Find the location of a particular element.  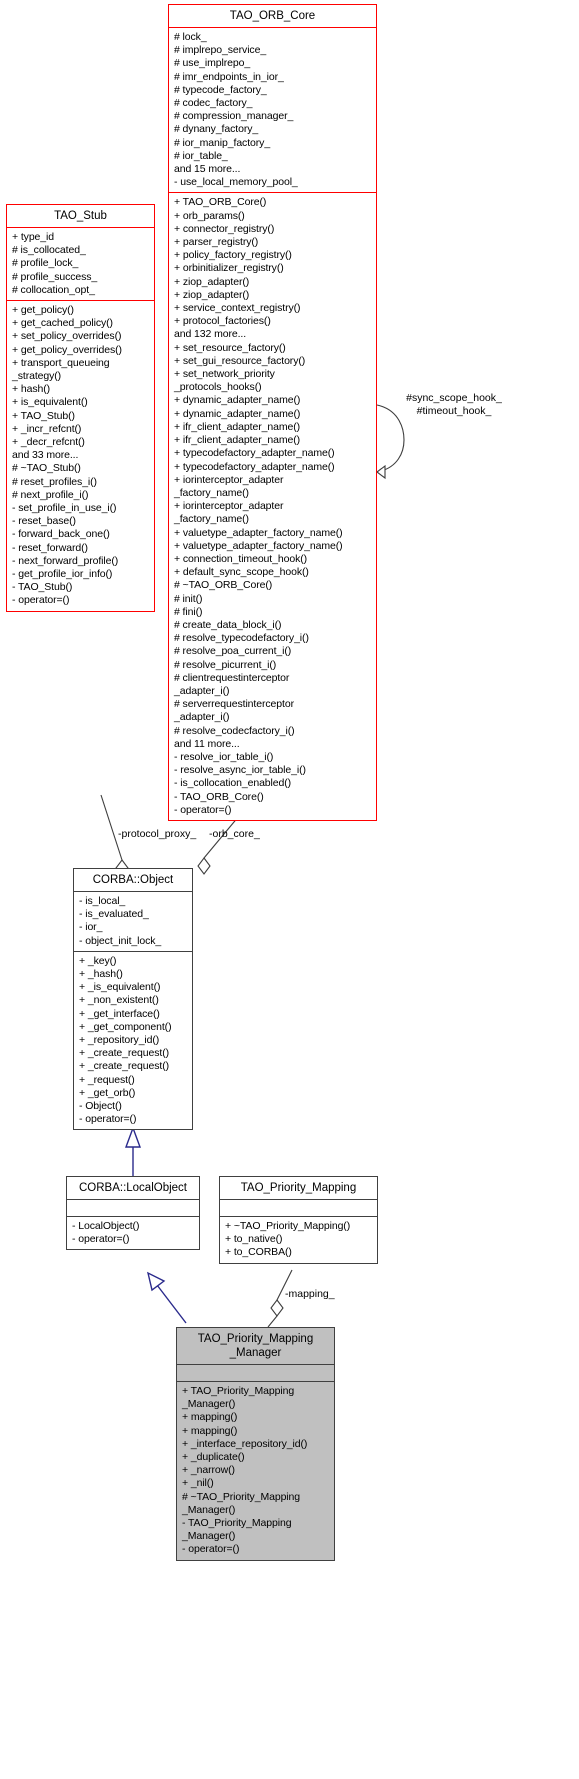

attributes-tao-priority-mapping is located at coordinates (298, 1208).